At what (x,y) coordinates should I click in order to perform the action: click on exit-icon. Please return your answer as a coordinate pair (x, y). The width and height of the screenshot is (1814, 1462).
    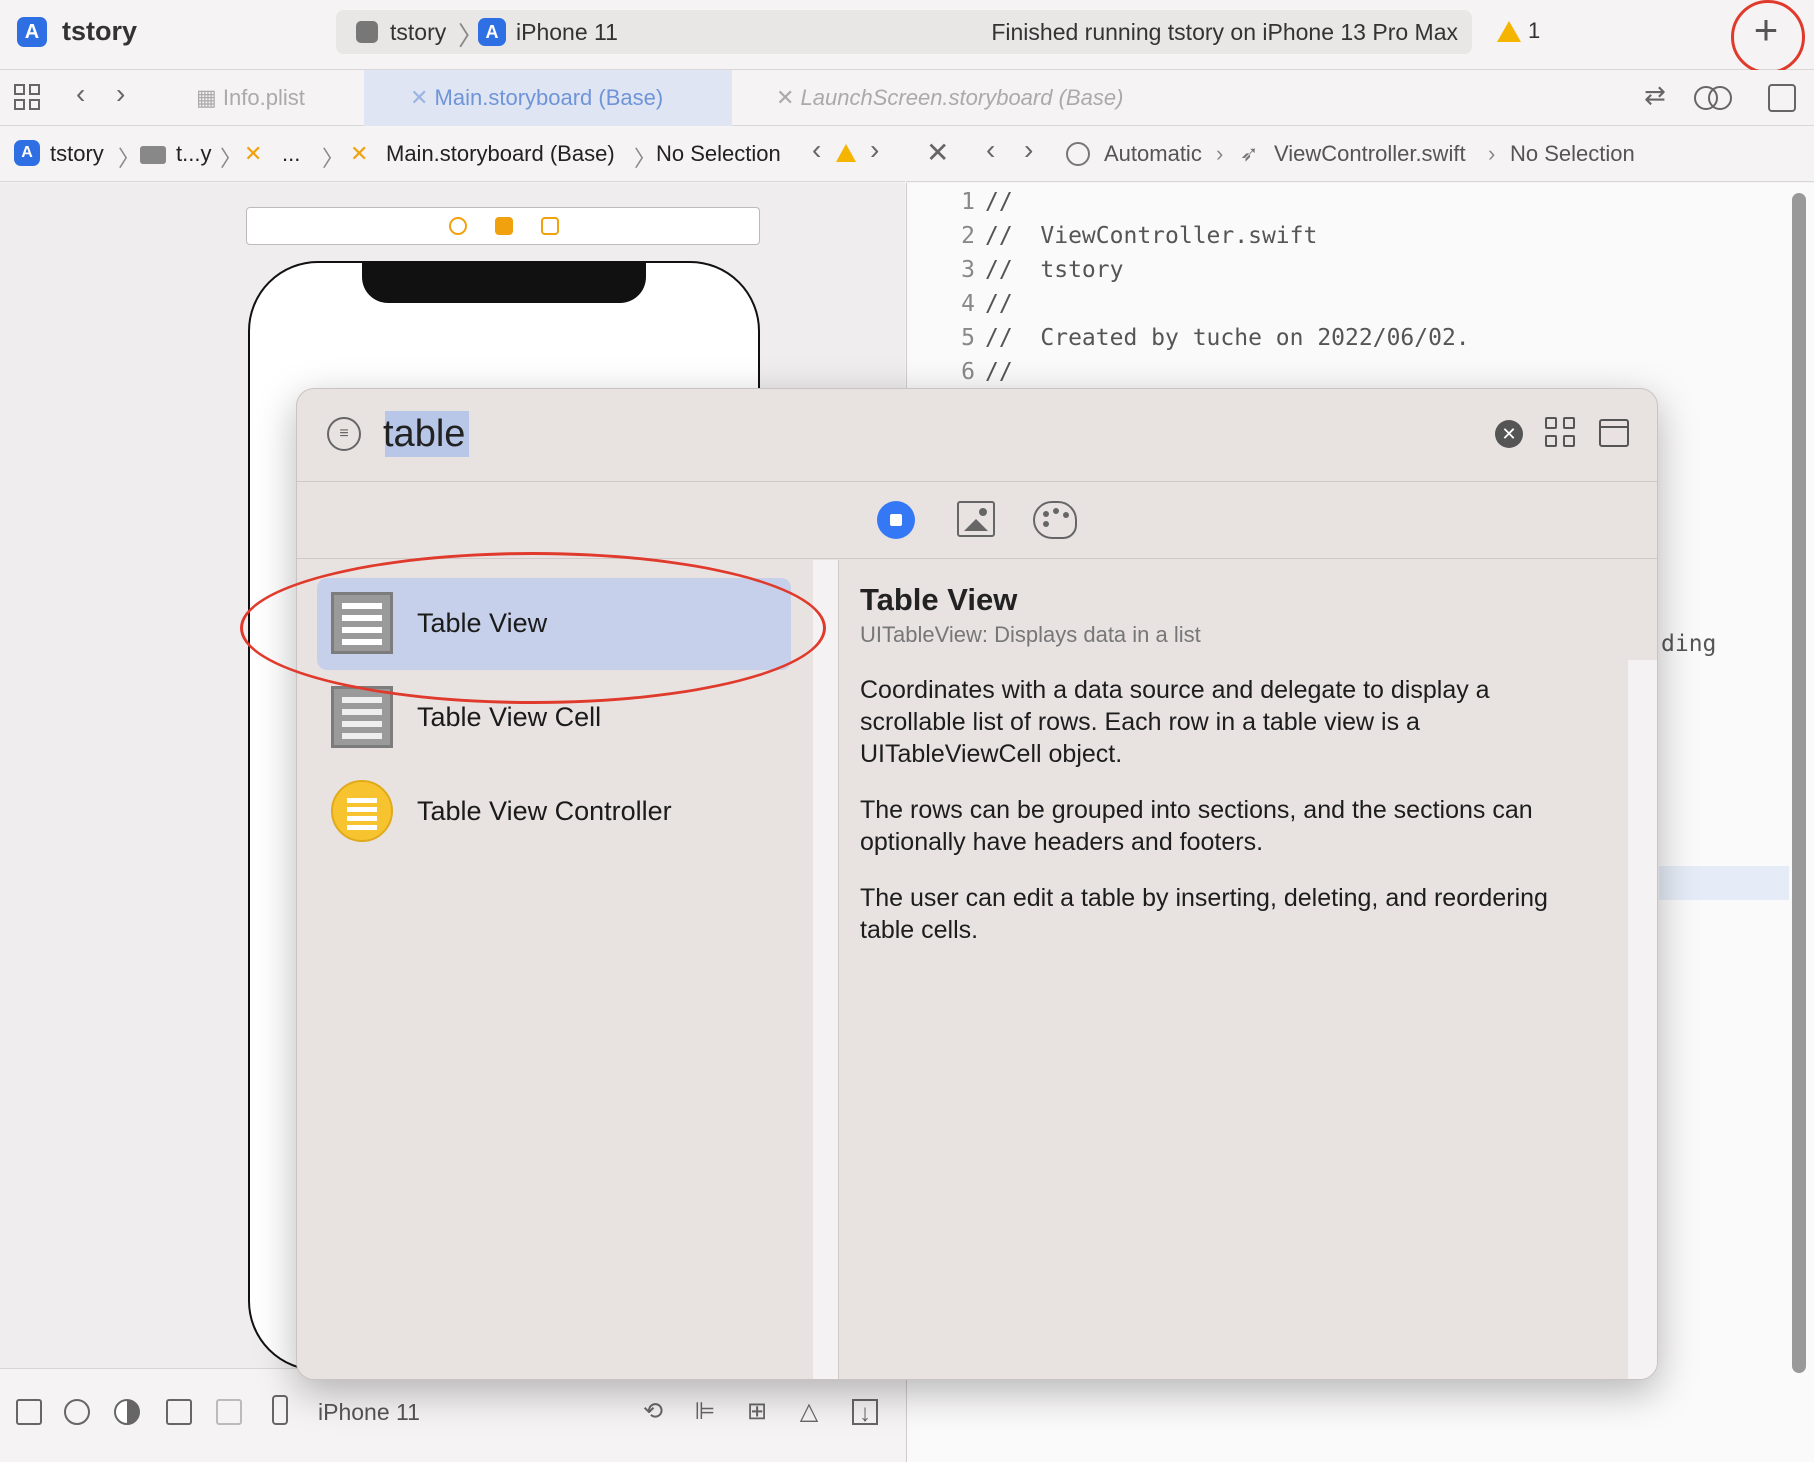
    Looking at the image, I should click on (550, 226).